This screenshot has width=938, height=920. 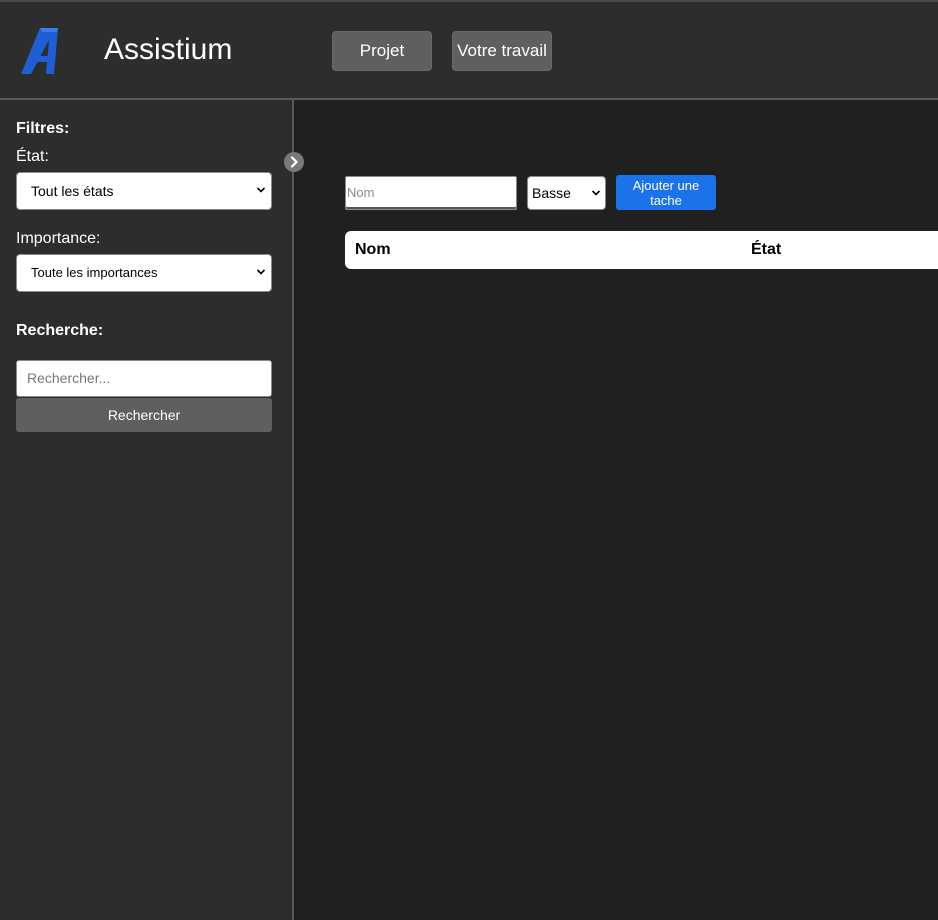 I want to click on sidebar-toggle-button, so click(x=294, y=162).